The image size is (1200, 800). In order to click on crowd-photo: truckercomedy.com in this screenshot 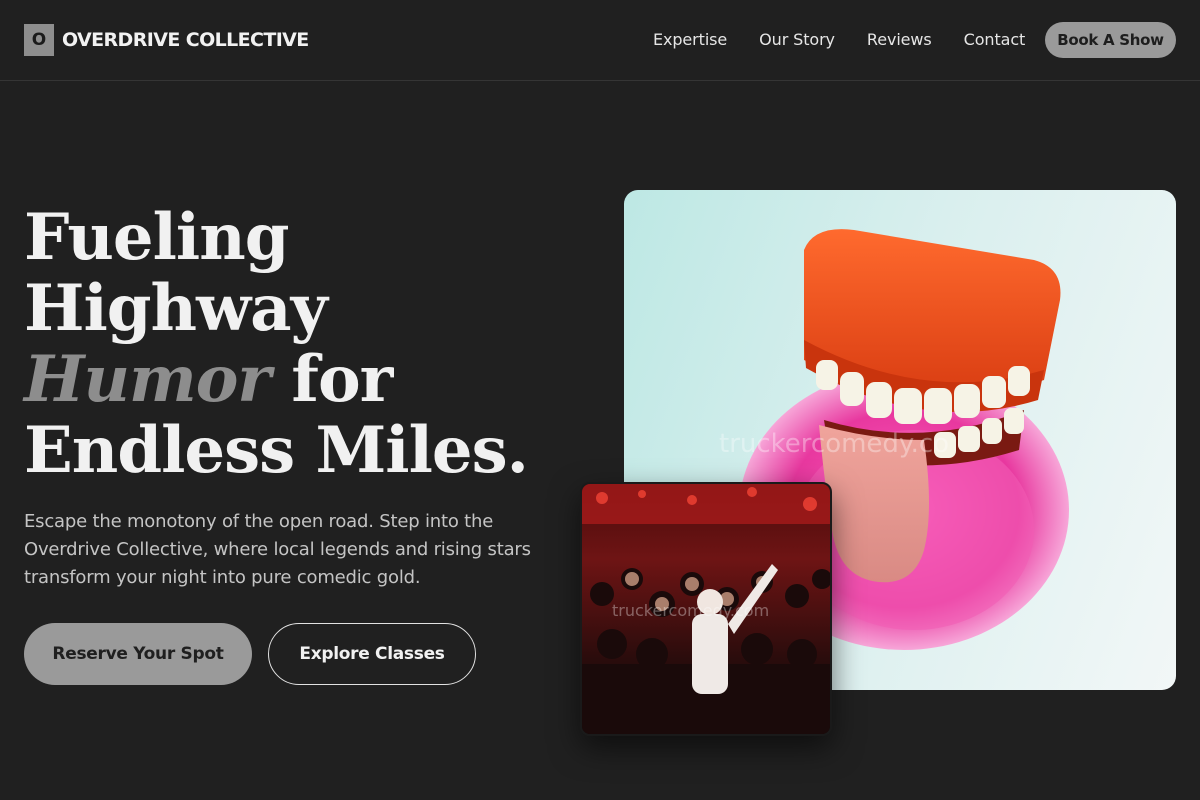, I will do `click(706, 609)`.